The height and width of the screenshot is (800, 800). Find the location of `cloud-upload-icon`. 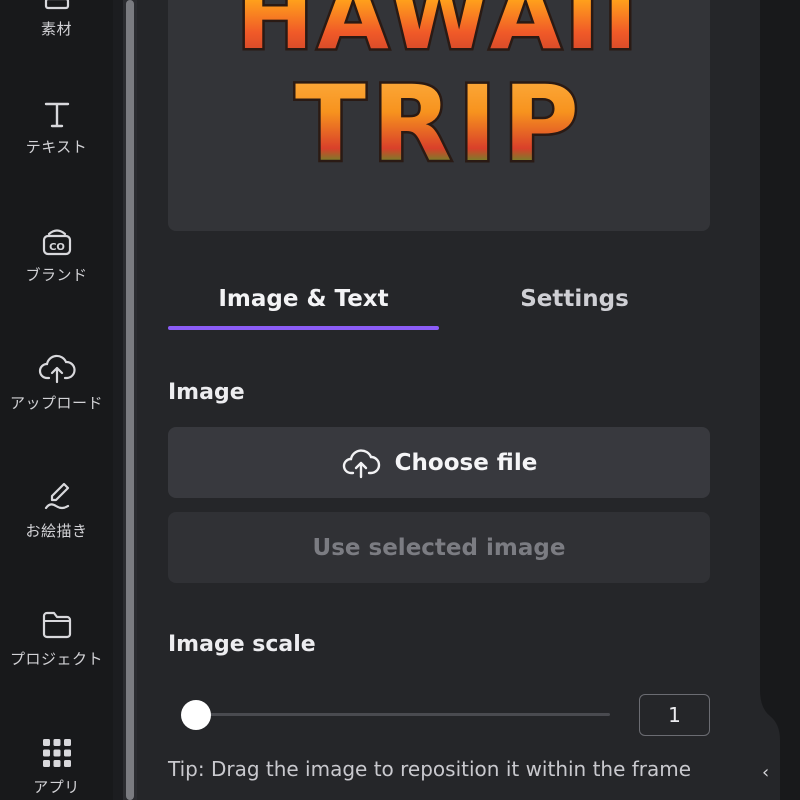

cloud-upload-icon is located at coordinates (361, 463).